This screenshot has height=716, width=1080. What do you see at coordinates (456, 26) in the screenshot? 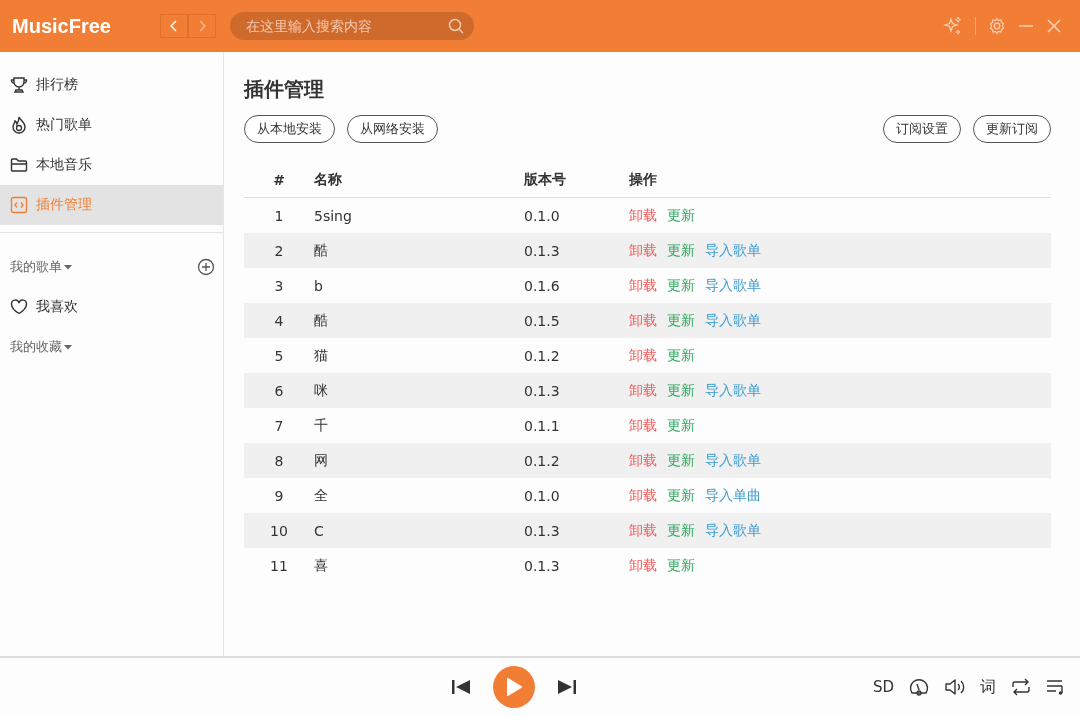
I see `search-icon` at bounding box center [456, 26].